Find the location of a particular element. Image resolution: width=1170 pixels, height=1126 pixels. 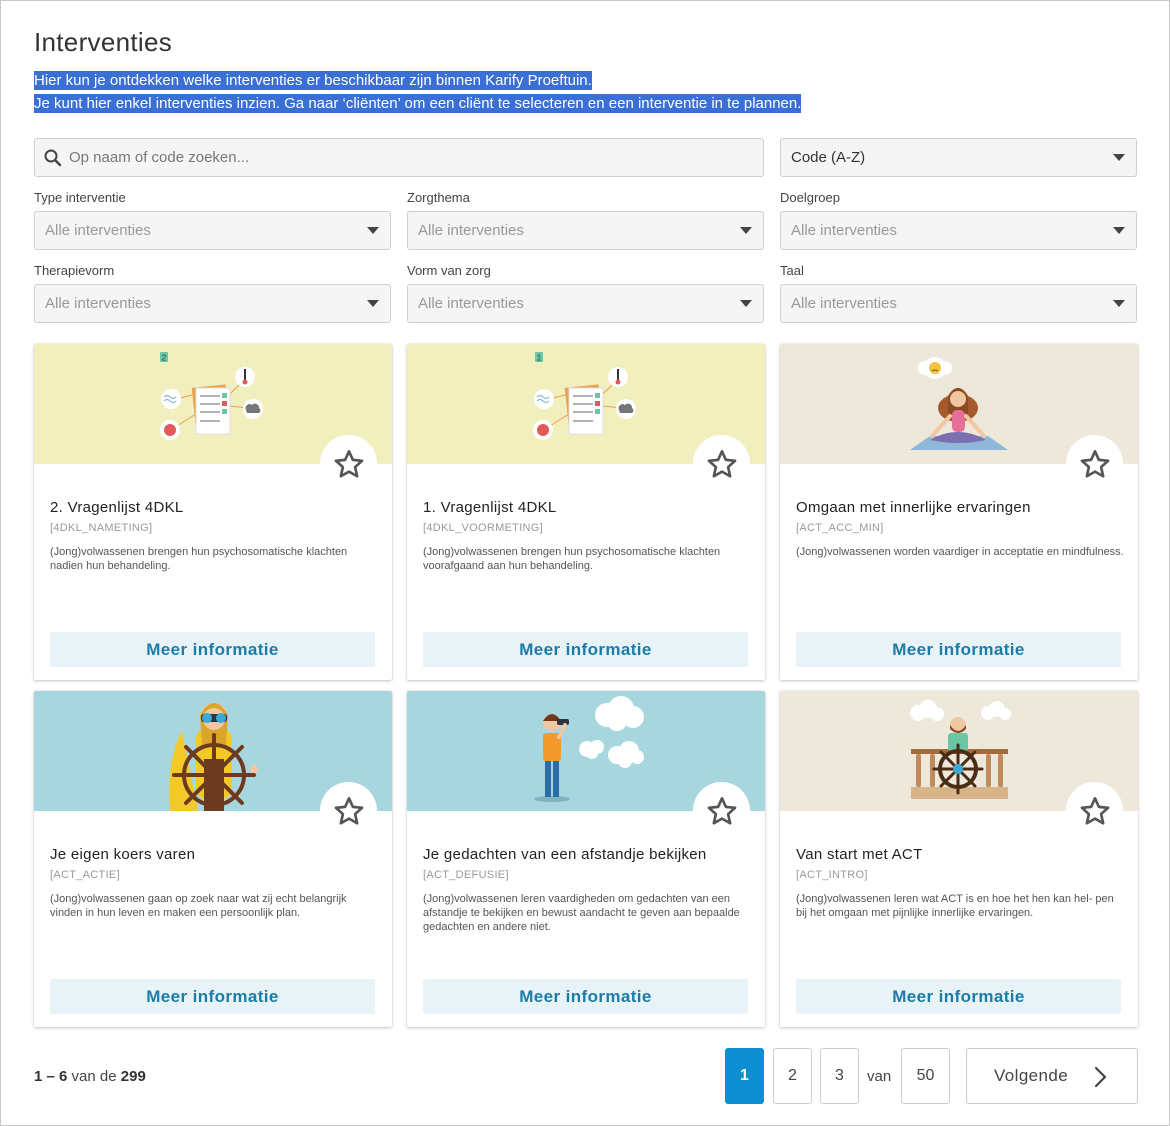

card-title: 2. Vragenlijst 4DKL is located at coordinates (117, 507).